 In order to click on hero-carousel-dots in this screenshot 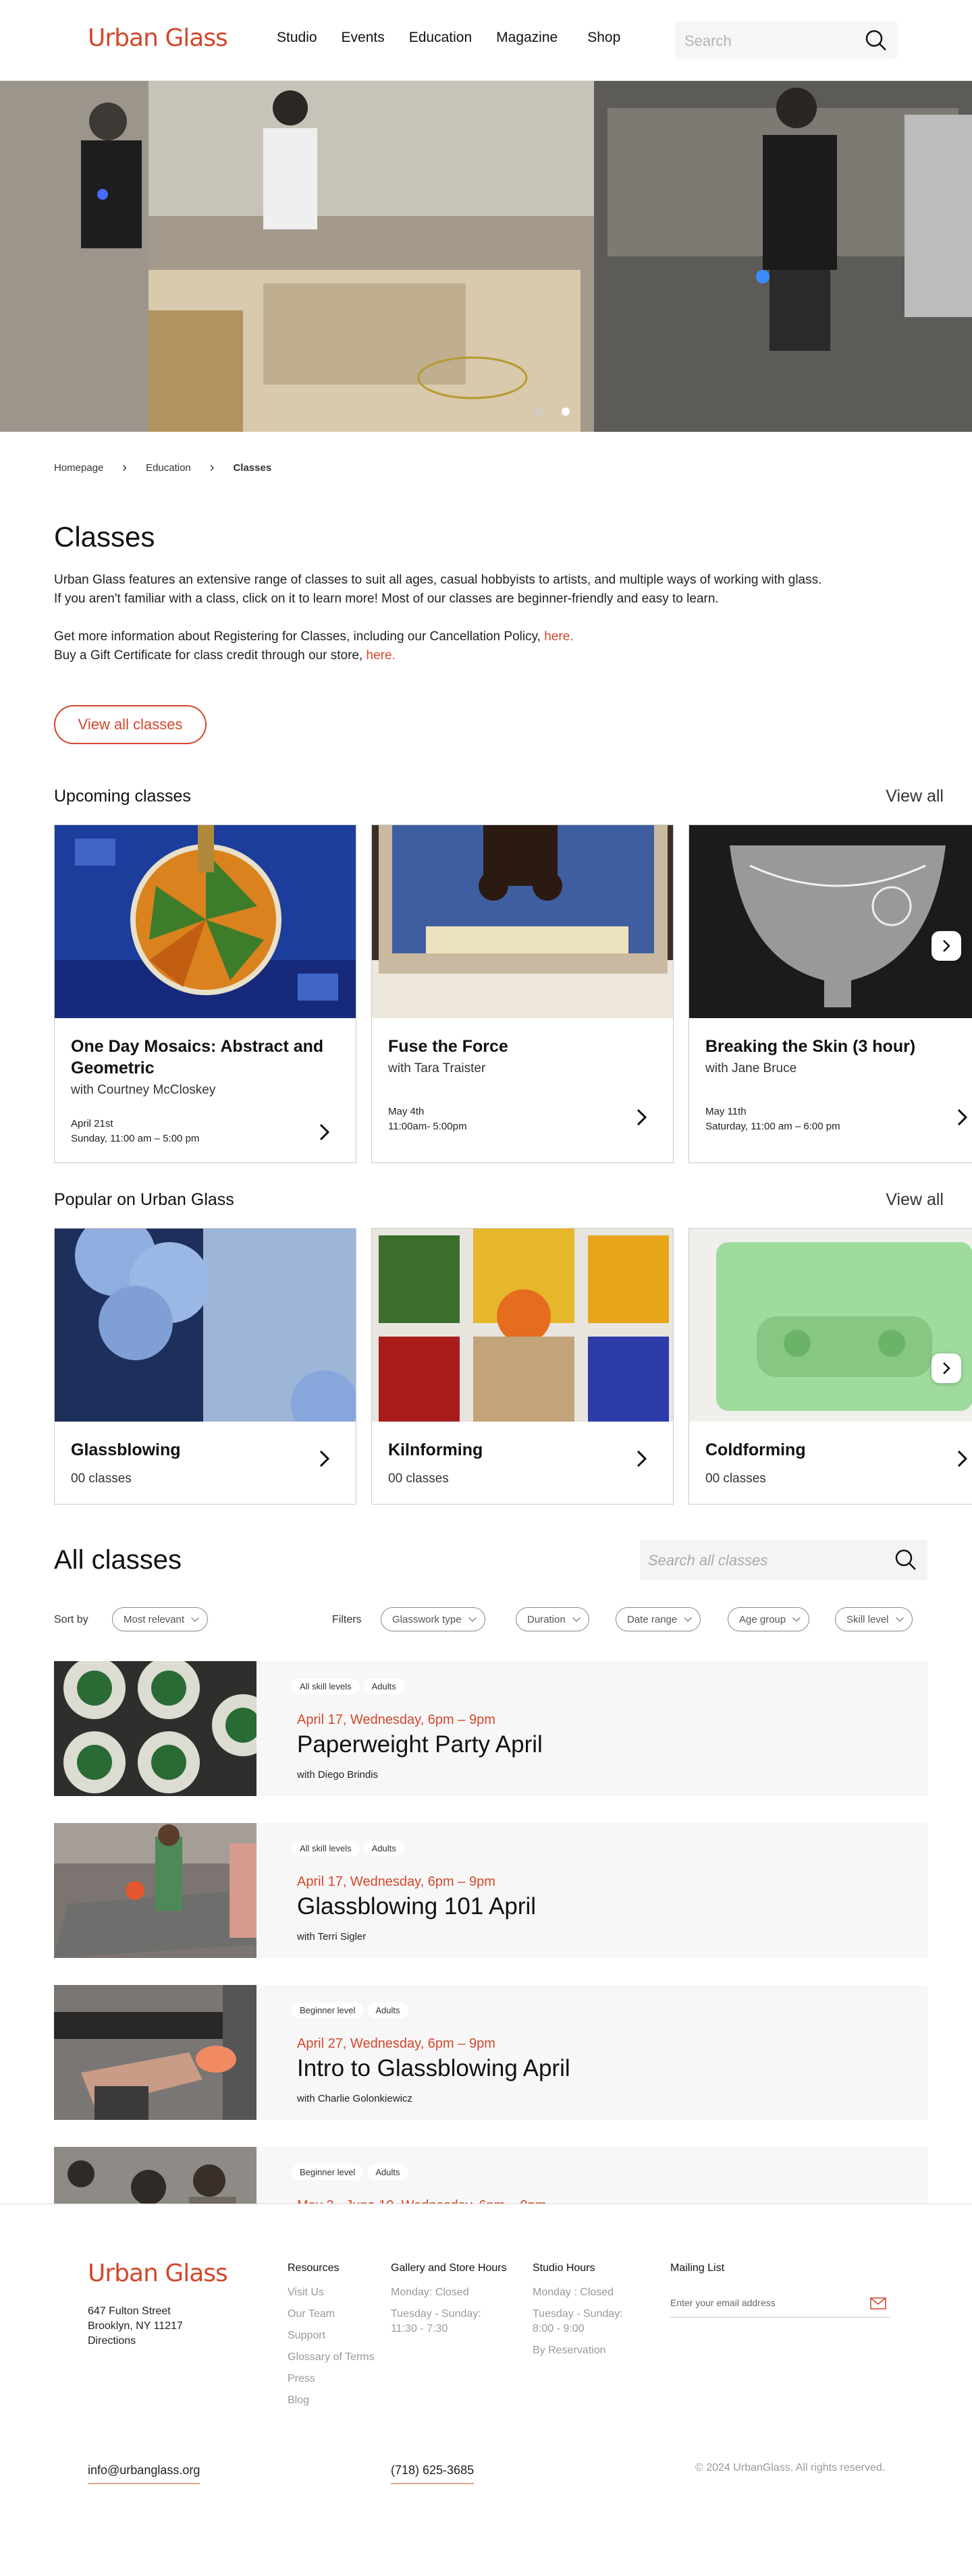, I will do `click(552, 412)`.